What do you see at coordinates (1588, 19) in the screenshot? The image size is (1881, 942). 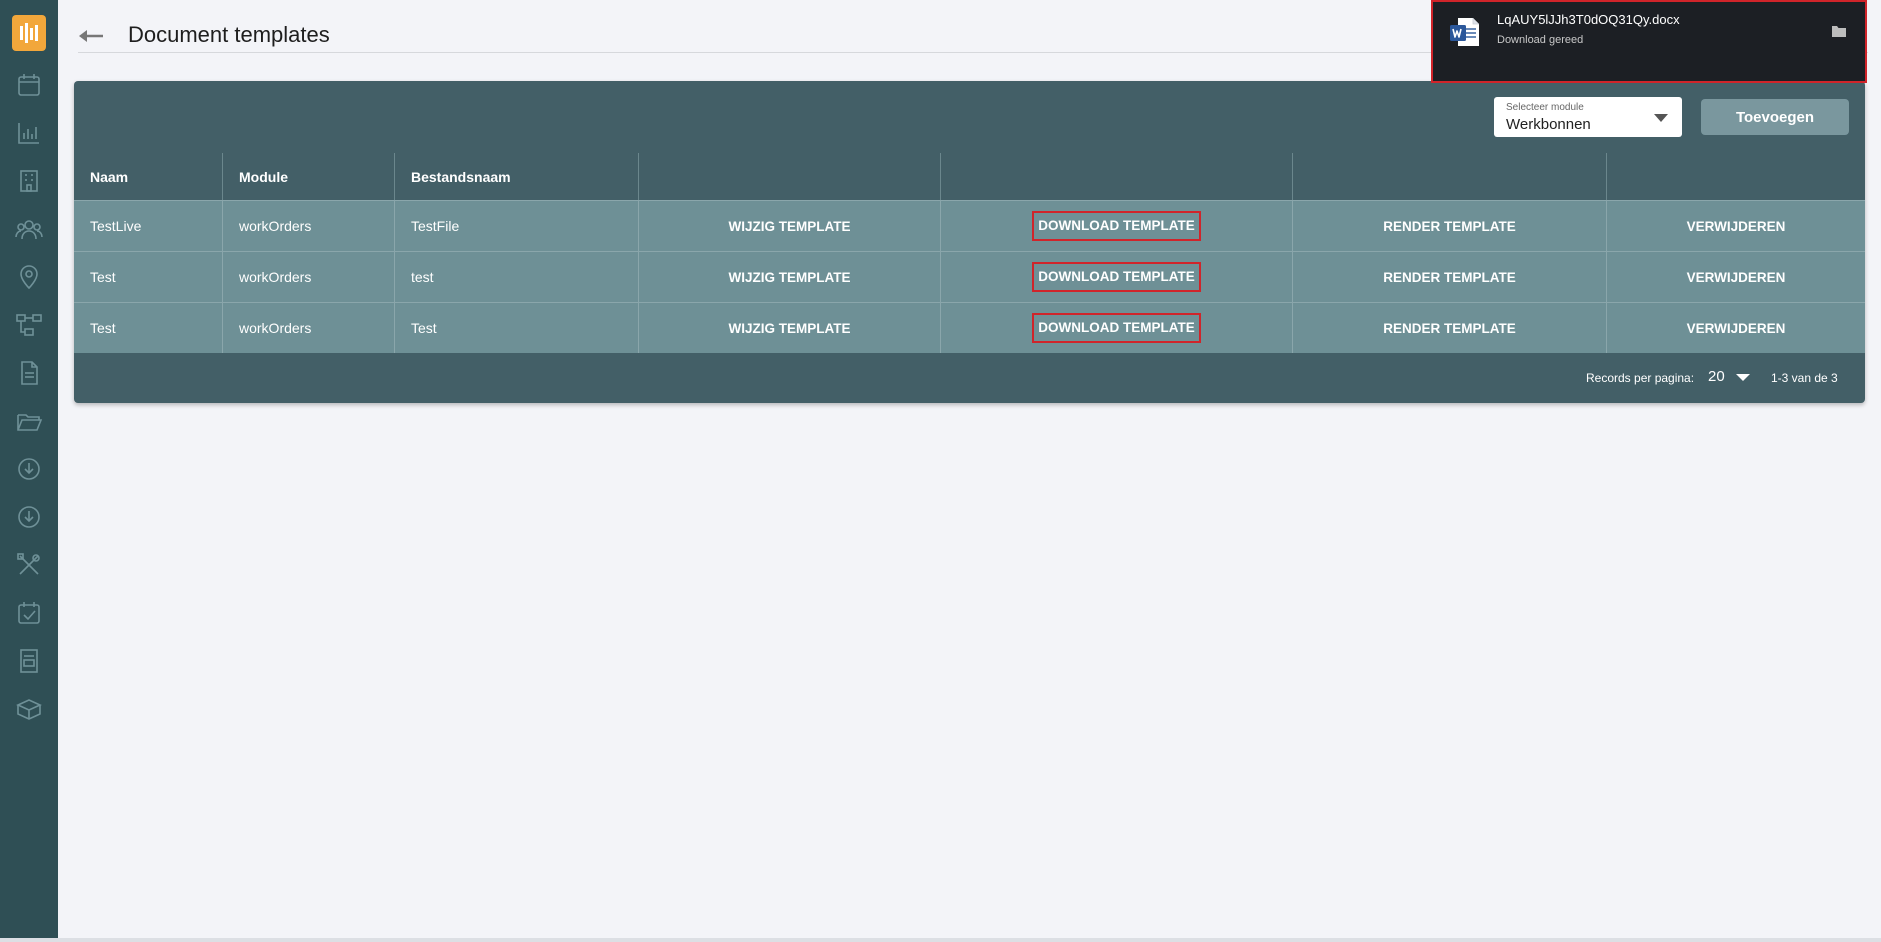 I see `download-filename: LqAUY5lJJh3T0dOQ31Qy.docx` at bounding box center [1588, 19].